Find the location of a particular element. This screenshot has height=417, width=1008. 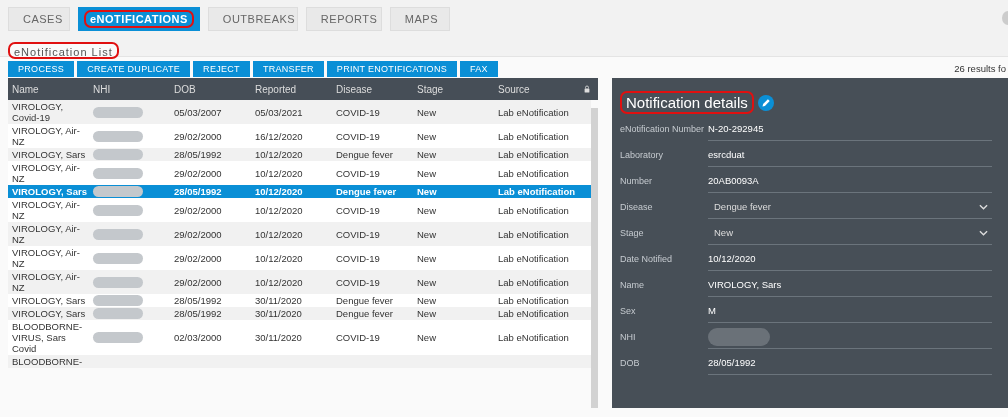

column-header: Stage is located at coordinates (455, 89).